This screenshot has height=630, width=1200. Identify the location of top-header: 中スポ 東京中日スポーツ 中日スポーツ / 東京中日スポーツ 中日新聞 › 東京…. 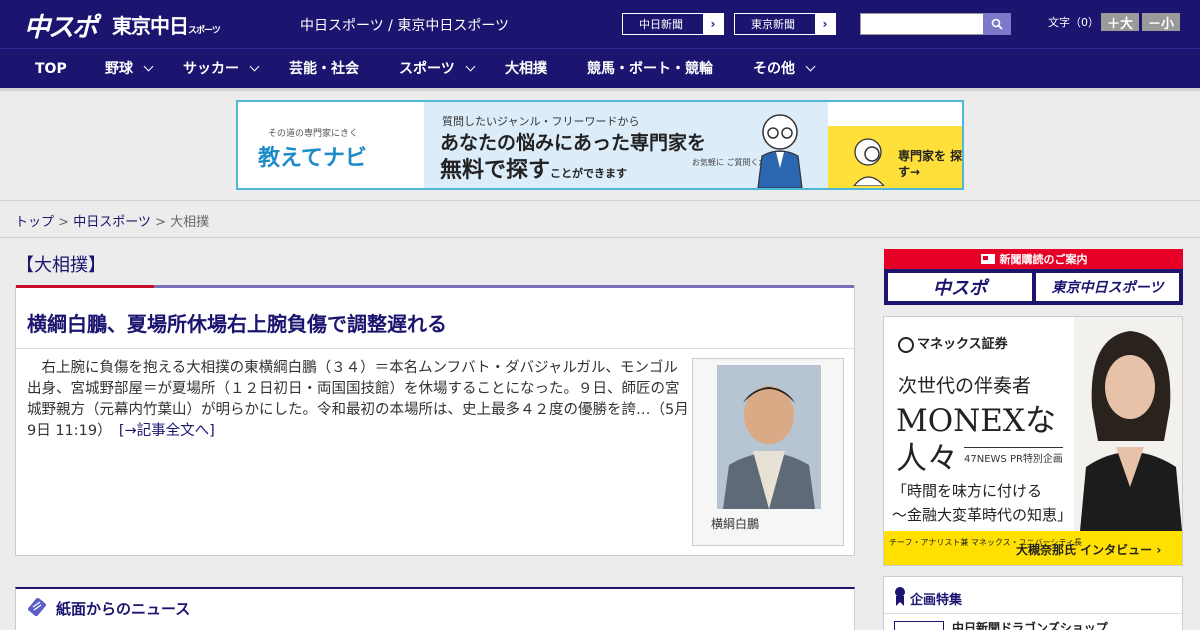
(600, 24).